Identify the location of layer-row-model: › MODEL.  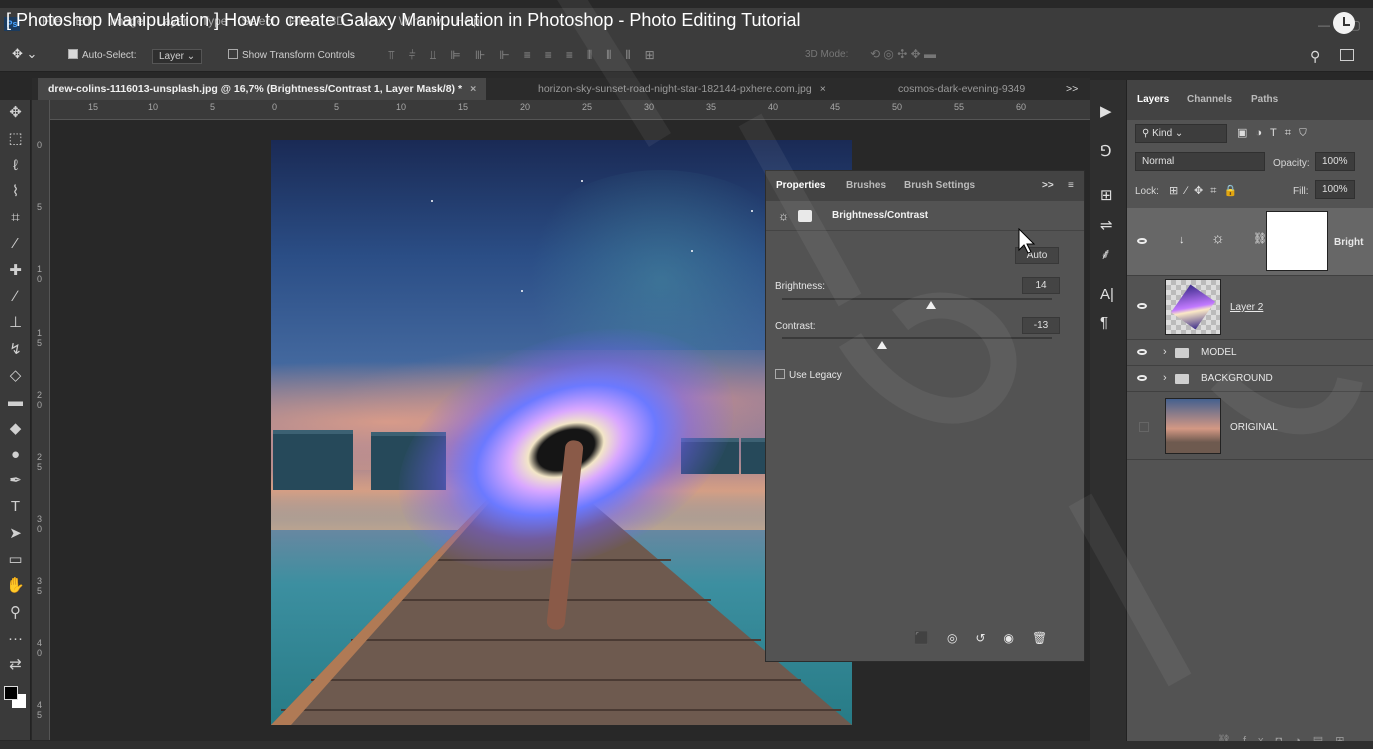
(1250, 353).